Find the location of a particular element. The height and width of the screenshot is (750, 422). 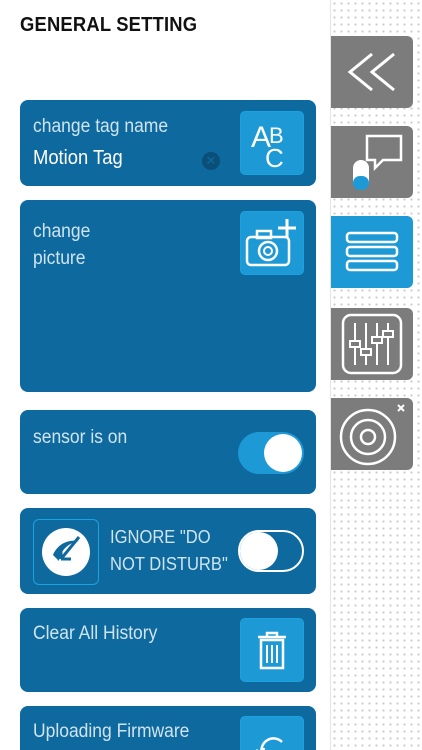

ignore-dnd-label: IGNORE "DO NOT DISTURB" is located at coordinates (169, 550).